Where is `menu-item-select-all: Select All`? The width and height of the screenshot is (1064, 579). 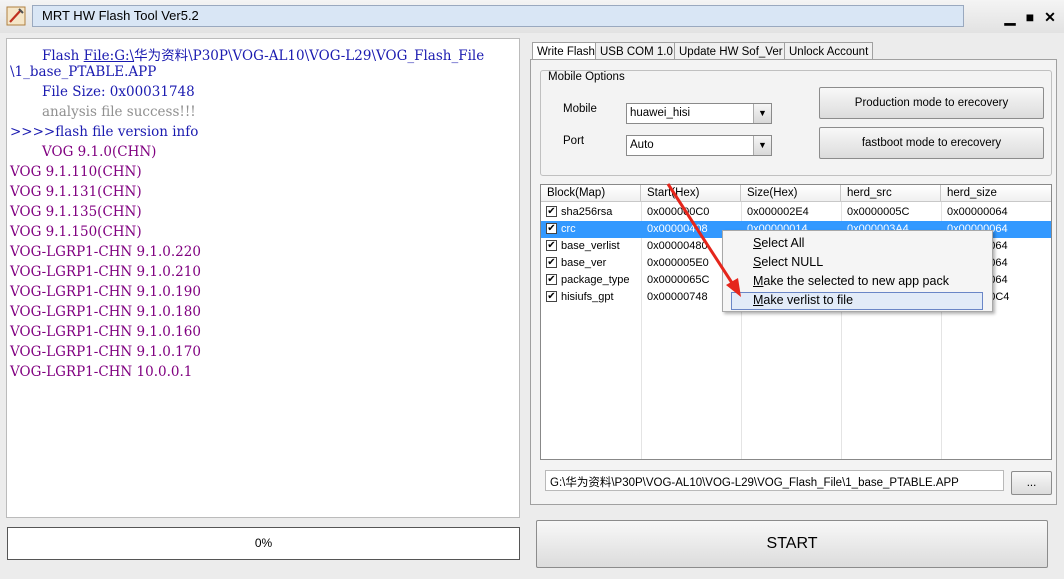
menu-item-select-all: Select All is located at coordinates (778, 243).